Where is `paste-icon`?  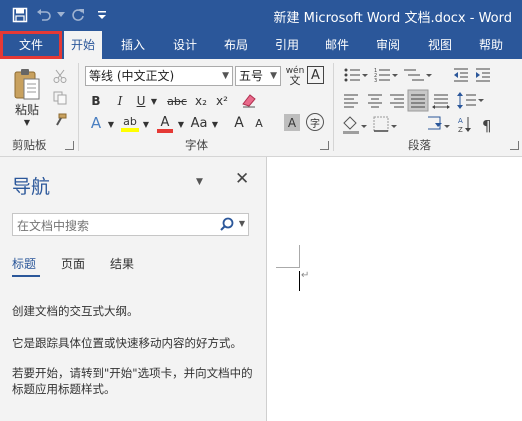
paste-icon is located at coordinates (27, 85).